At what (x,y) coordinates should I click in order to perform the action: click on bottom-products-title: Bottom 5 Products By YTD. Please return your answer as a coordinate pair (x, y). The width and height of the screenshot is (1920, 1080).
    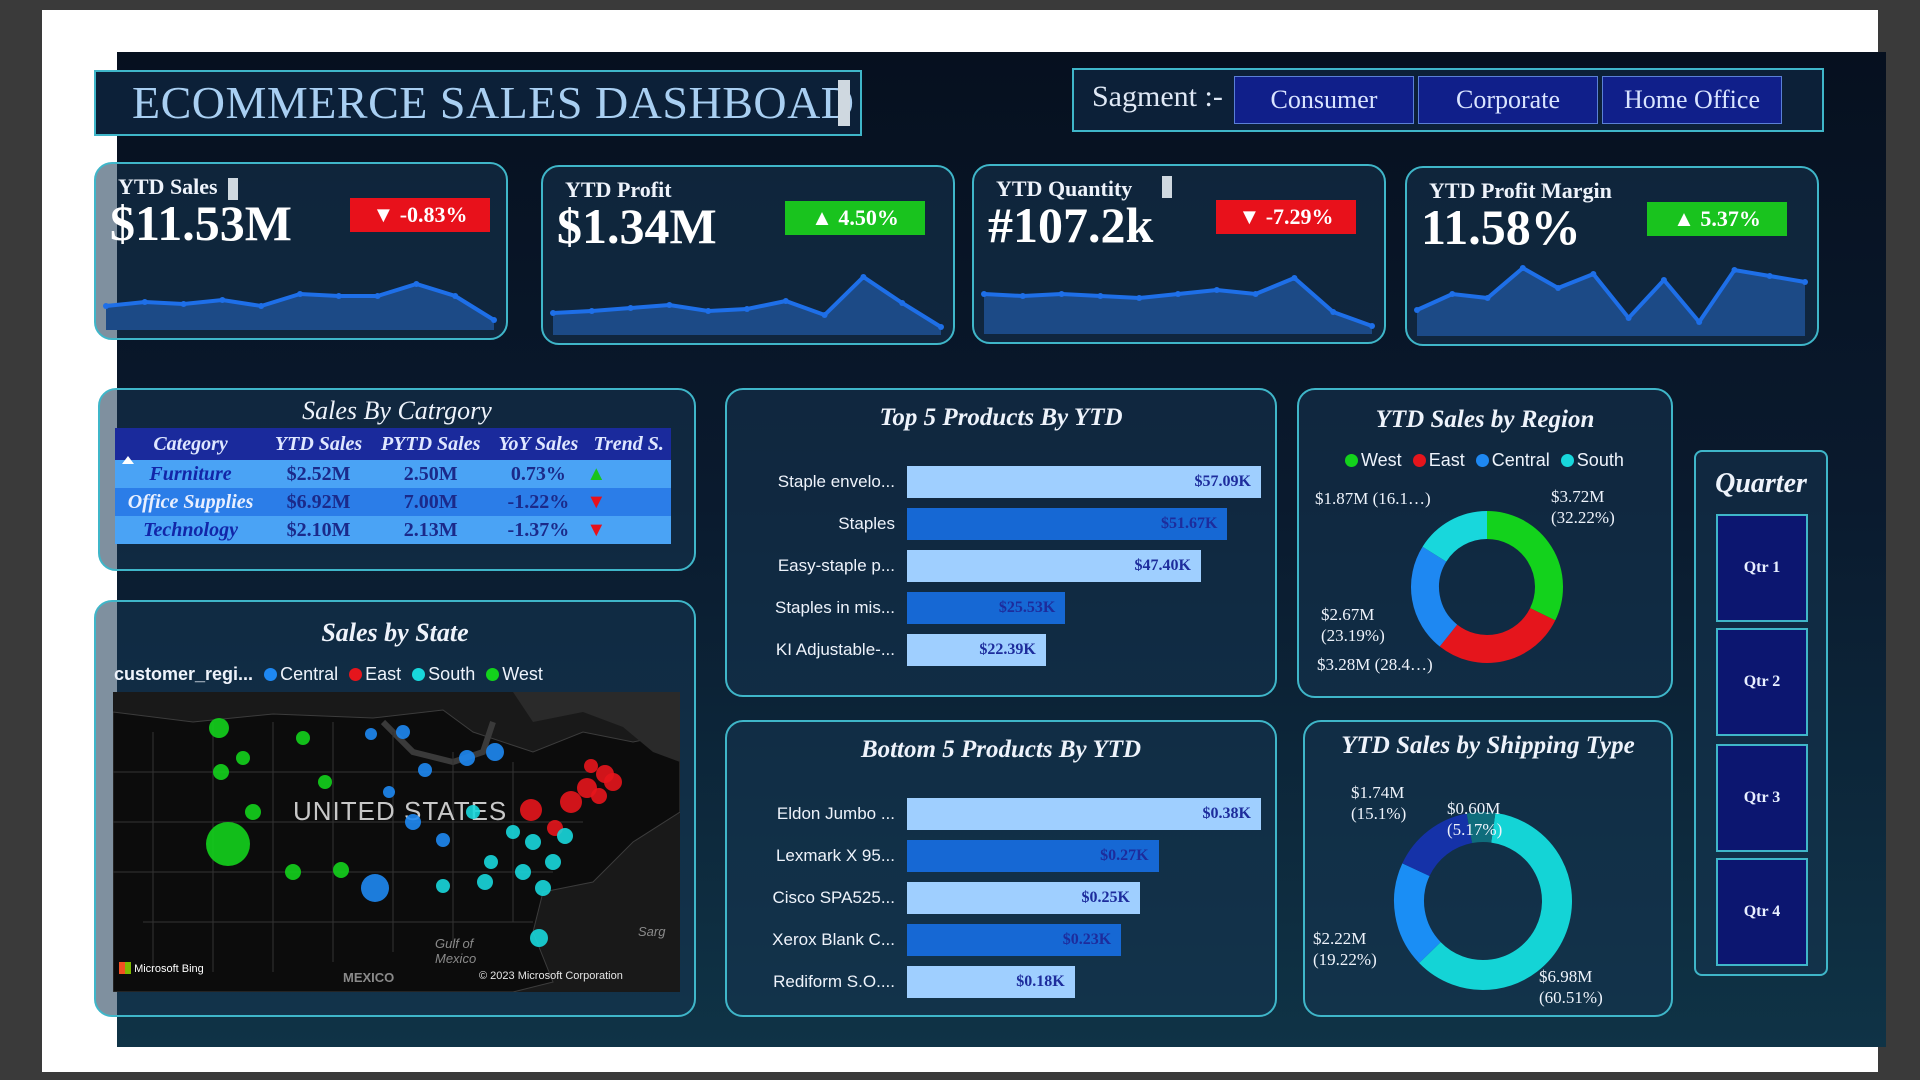
    Looking at the image, I should click on (1001, 749).